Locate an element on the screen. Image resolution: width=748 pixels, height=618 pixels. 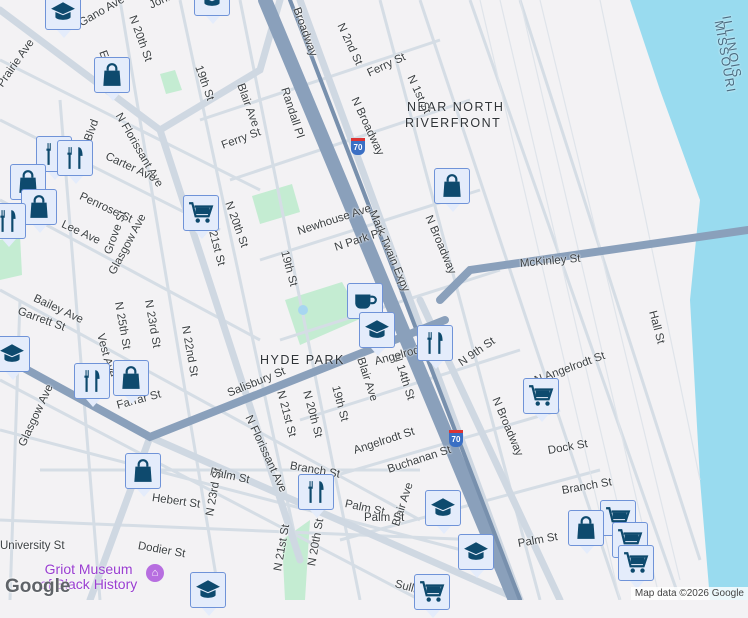
map-attribution: Map data ©2026 Google is located at coordinates (689, 593).